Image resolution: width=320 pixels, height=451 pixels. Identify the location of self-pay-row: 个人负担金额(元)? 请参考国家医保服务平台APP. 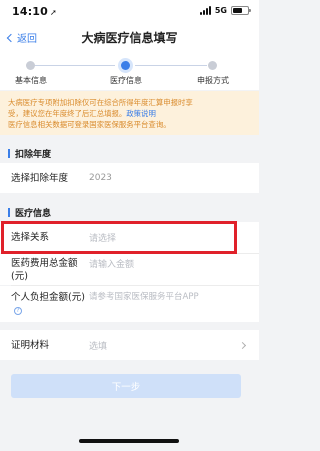
(129, 304).